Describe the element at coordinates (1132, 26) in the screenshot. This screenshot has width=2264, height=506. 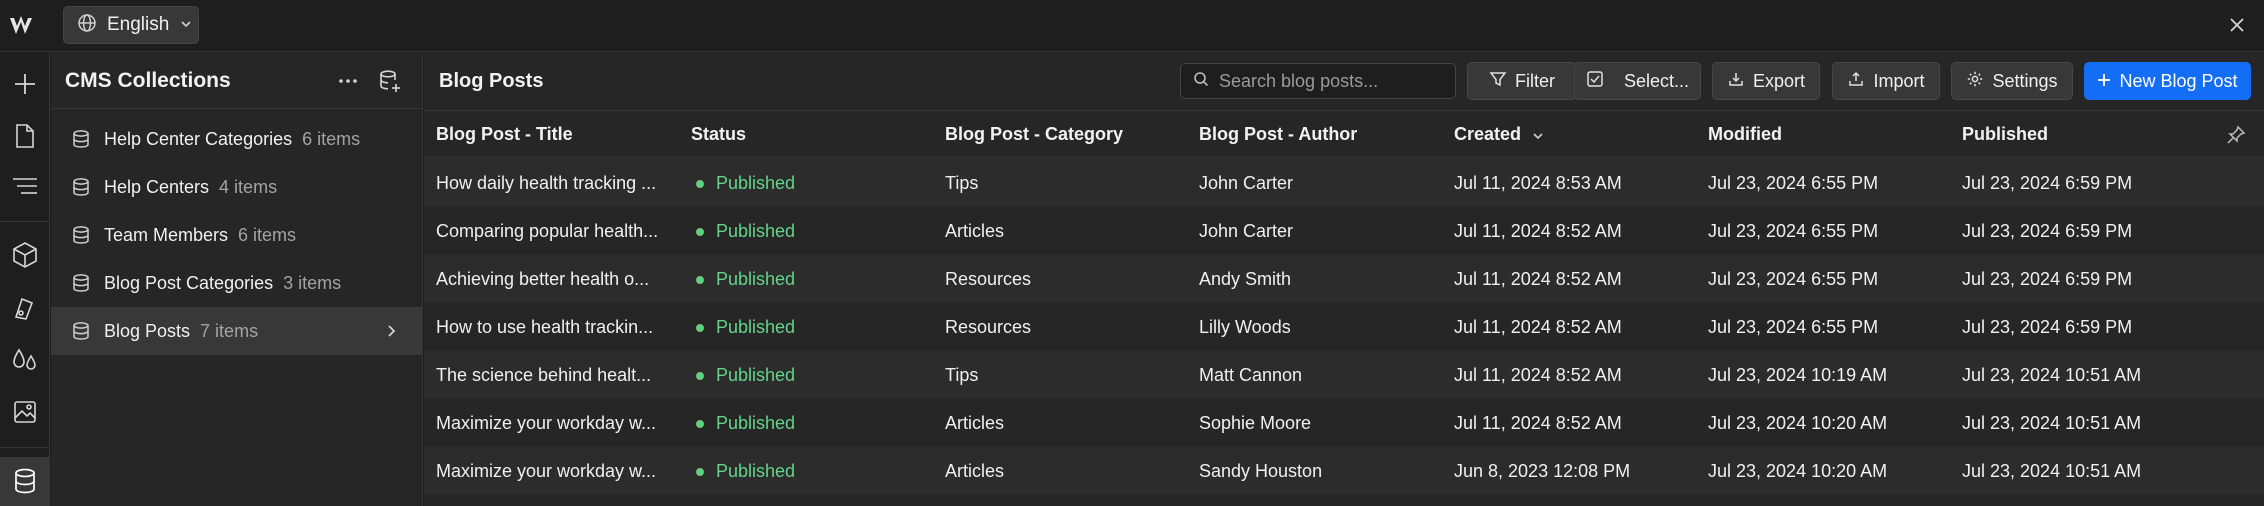
I see `top-bar: English` at that location.